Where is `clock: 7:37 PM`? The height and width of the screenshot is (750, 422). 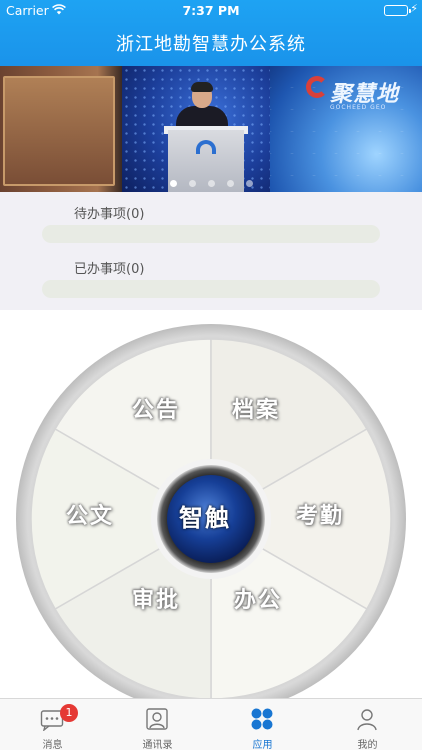
clock: 7:37 PM is located at coordinates (211, 10).